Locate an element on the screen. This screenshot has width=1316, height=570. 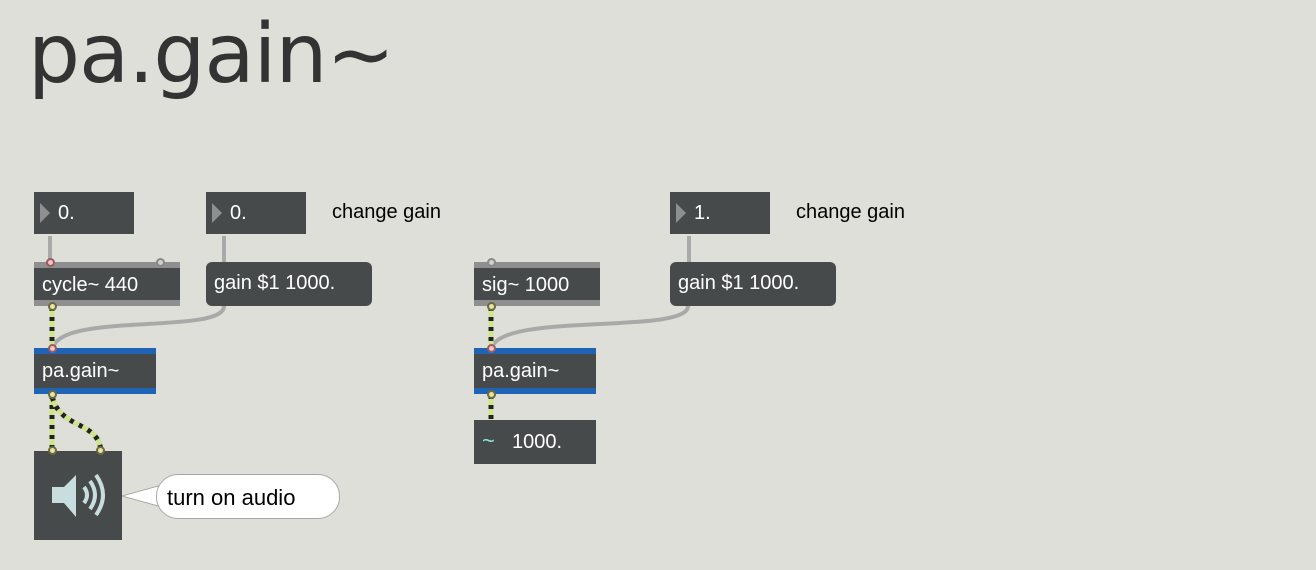
change-gain-comment: change gain is located at coordinates (386, 212).